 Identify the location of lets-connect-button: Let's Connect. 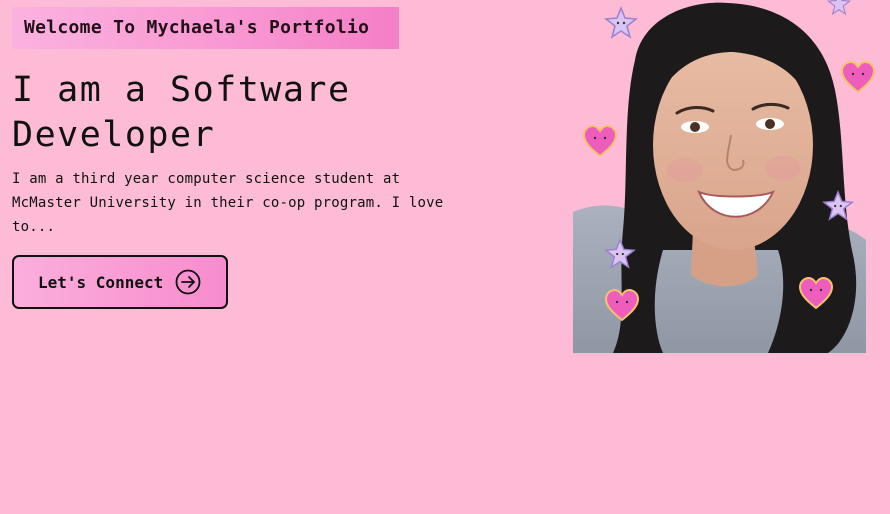
(120, 282).